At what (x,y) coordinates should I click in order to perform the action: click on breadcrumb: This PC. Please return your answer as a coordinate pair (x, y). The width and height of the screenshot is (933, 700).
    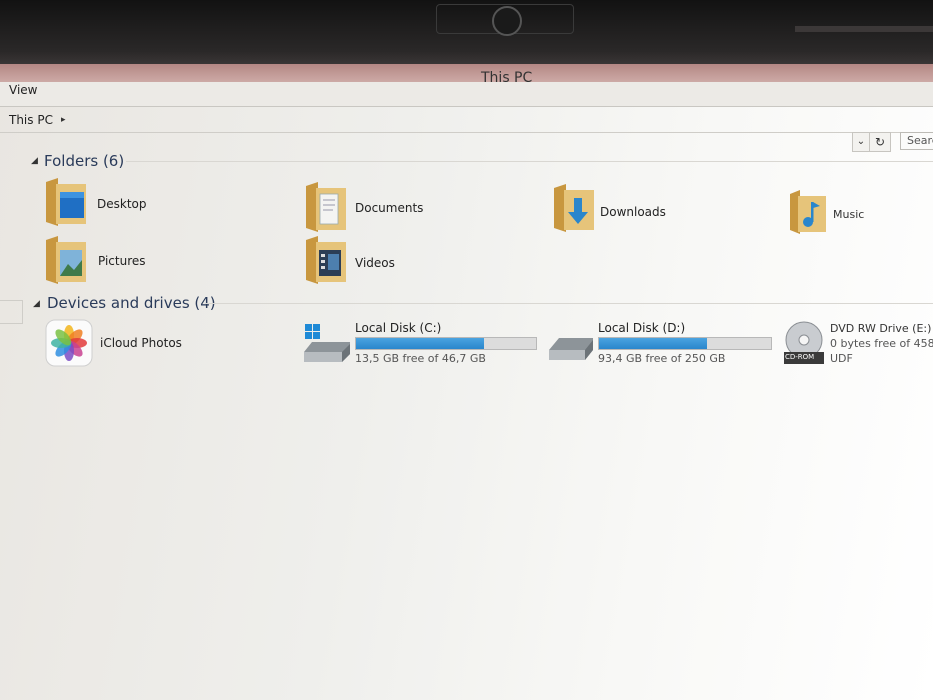
    Looking at the image, I should click on (31, 120).